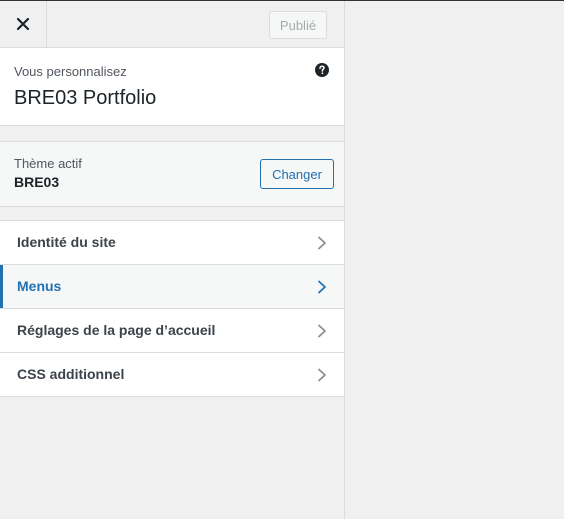 The width and height of the screenshot is (564, 519). What do you see at coordinates (172, 375) in the screenshot?
I see `section-additional-css: CSS additionnel` at bounding box center [172, 375].